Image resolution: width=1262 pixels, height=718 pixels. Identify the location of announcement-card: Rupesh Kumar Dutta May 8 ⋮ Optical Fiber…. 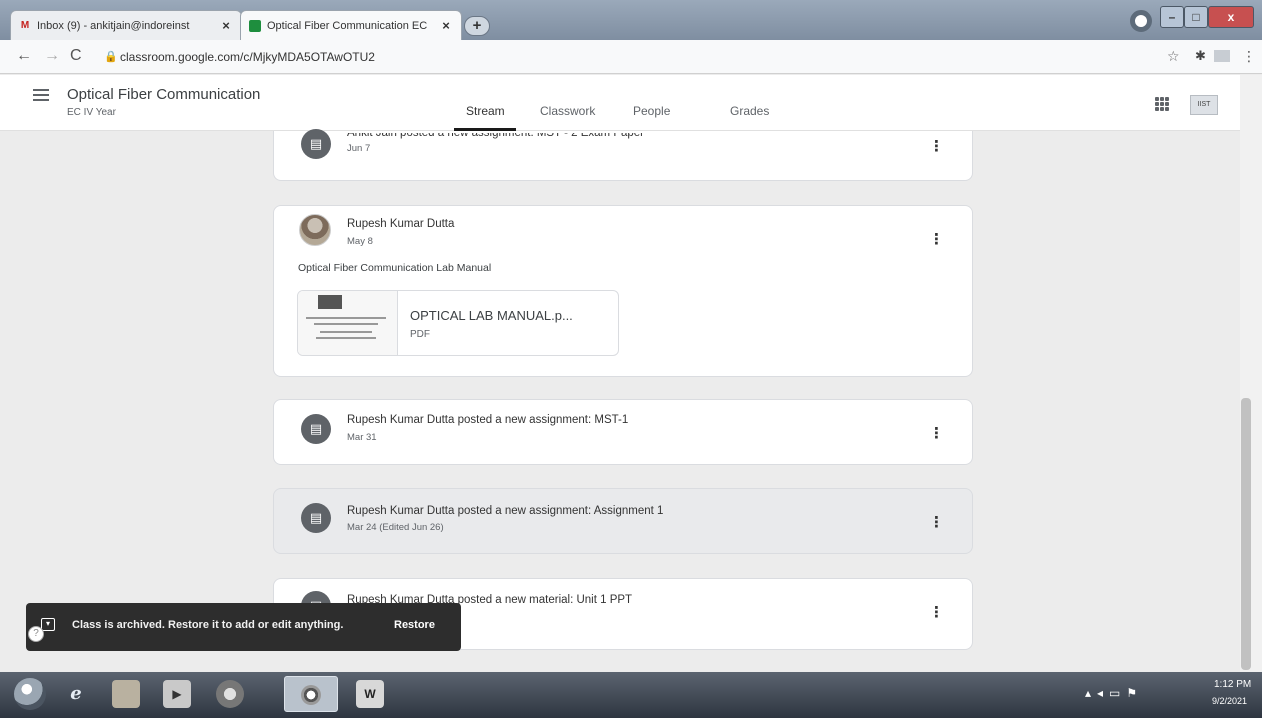
(623, 291).